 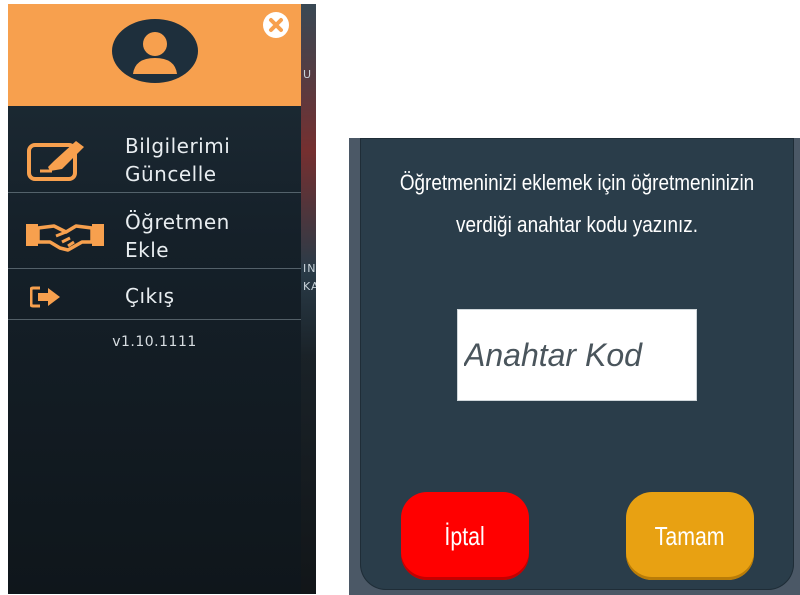 I want to click on menu-item-update-info: Bilgilerimi Güncelle, so click(x=154, y=157).